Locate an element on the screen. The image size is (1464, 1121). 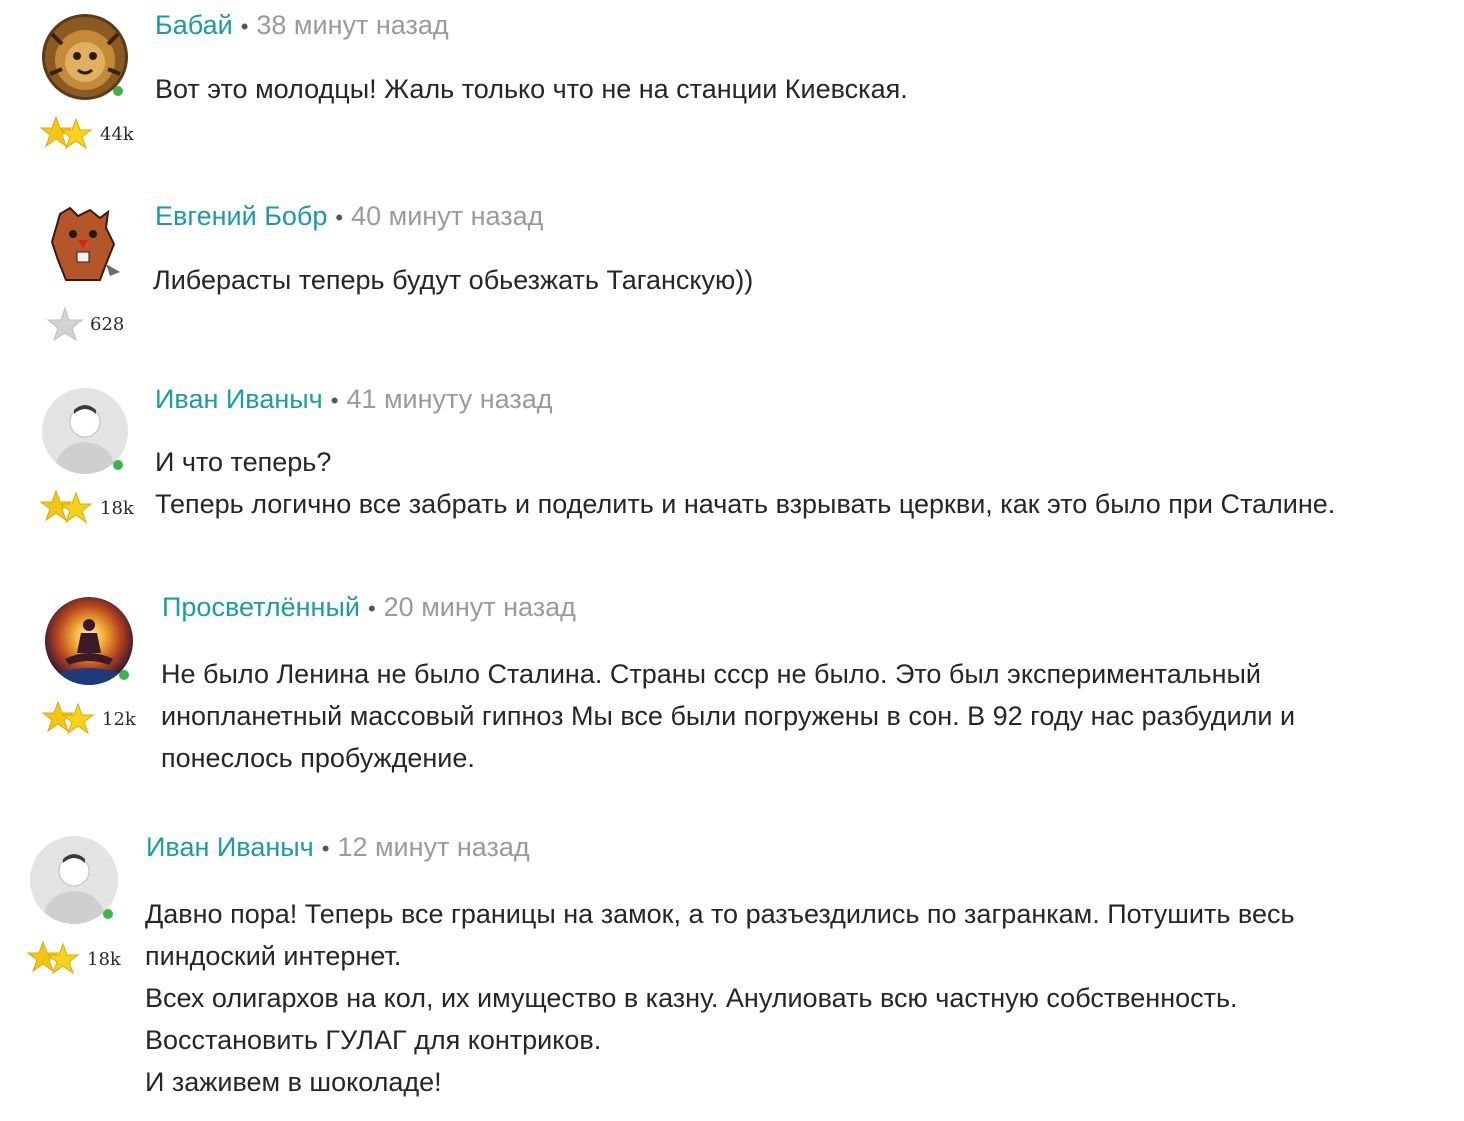
beaver-avatar-icon is located at coordinates (83, 247).